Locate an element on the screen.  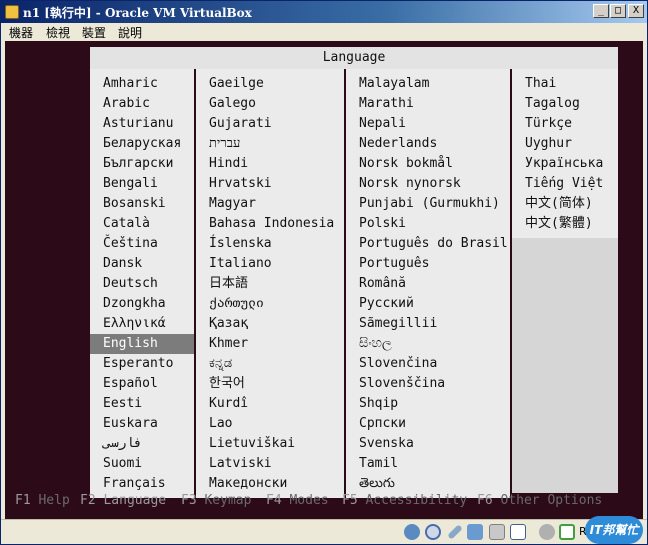
close-button: X is located at coordinates (636, 11).